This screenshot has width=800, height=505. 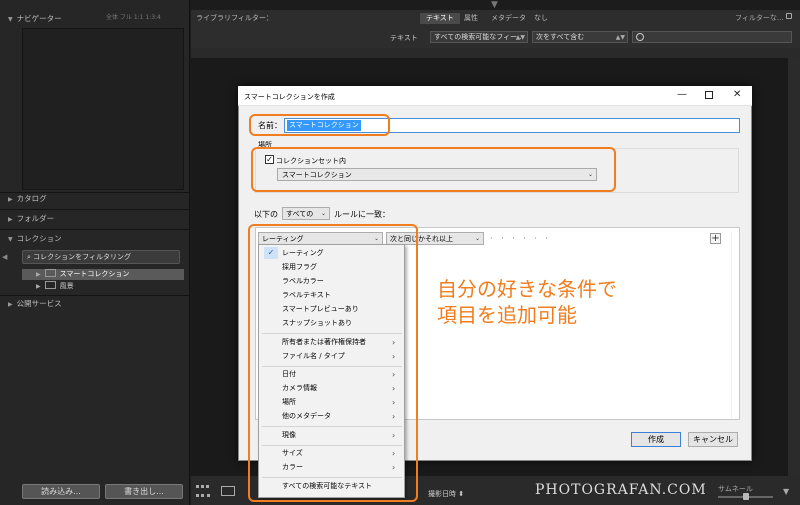 I want to click on publish-services-header: ▶ 公開サービス, so click(x=35, y=304).